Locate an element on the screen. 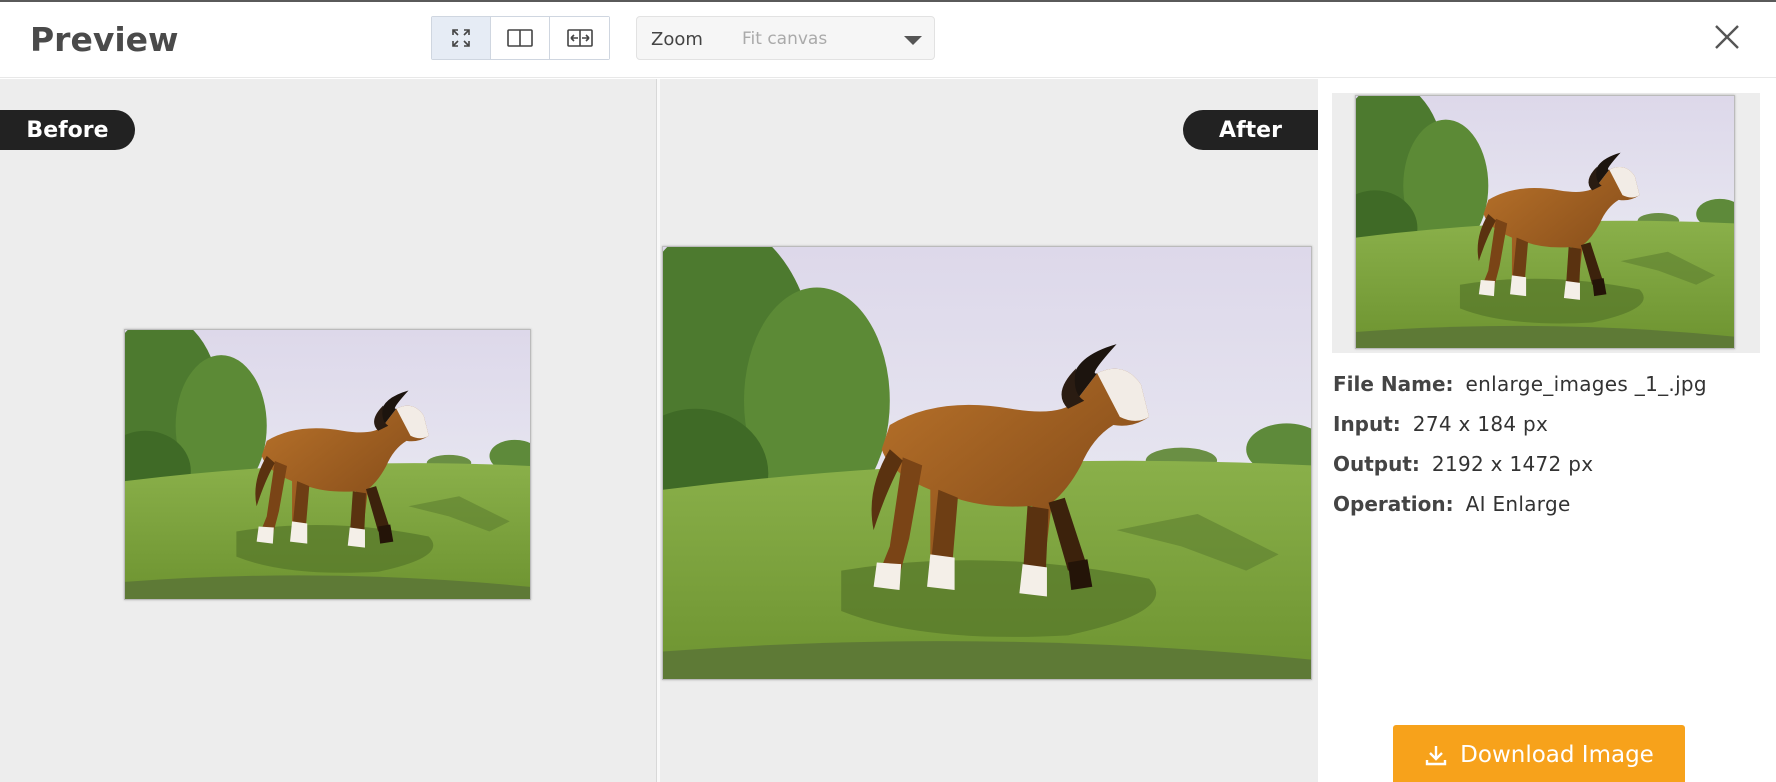  view-mode-fit-button is located at coordinates (461, 38).